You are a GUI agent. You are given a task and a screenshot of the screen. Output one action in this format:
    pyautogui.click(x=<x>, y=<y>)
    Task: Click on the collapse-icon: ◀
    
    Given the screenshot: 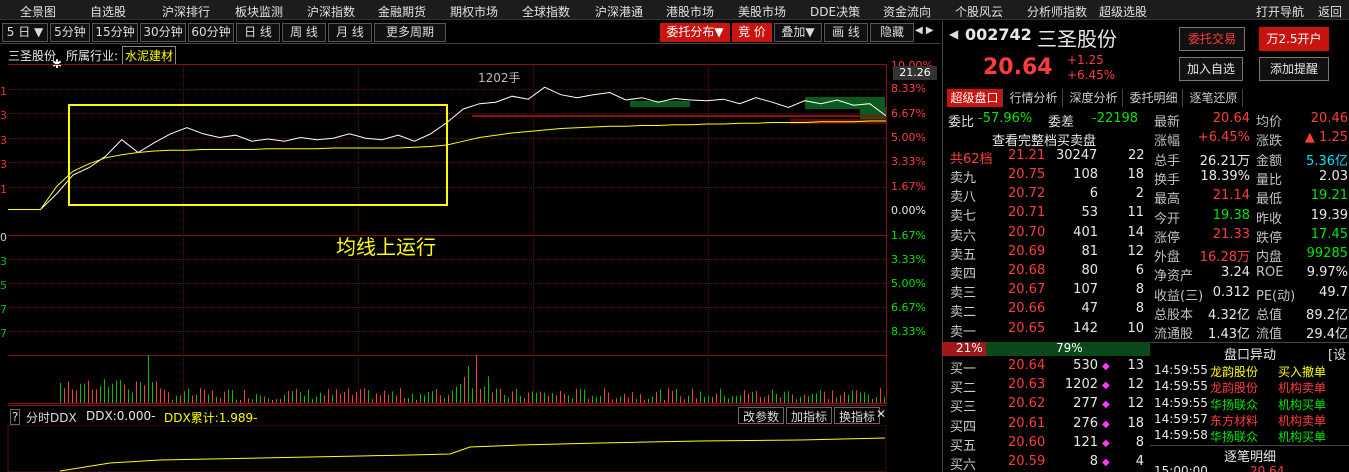 What is the action you would take?
    pyautogui.click(x=953, y=34)
    